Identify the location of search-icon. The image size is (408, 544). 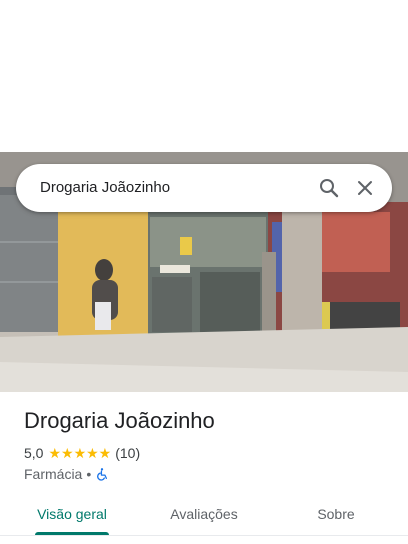
(329, 188).